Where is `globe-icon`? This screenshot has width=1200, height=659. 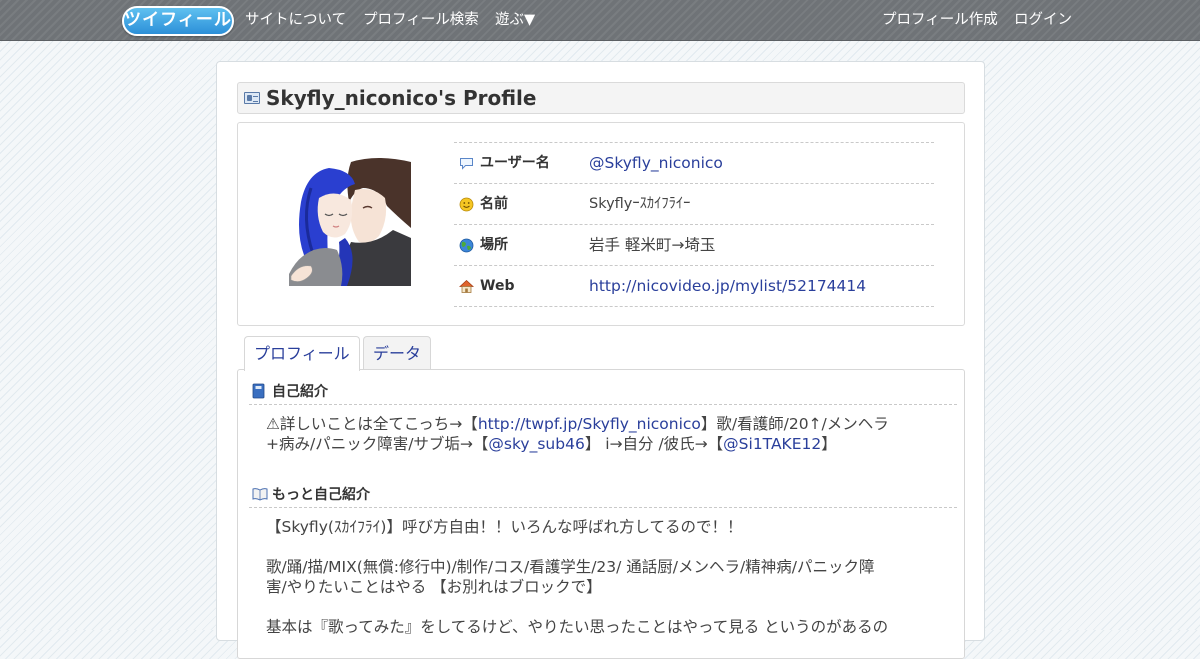 globe-icon is located at coordinates (466, 245).